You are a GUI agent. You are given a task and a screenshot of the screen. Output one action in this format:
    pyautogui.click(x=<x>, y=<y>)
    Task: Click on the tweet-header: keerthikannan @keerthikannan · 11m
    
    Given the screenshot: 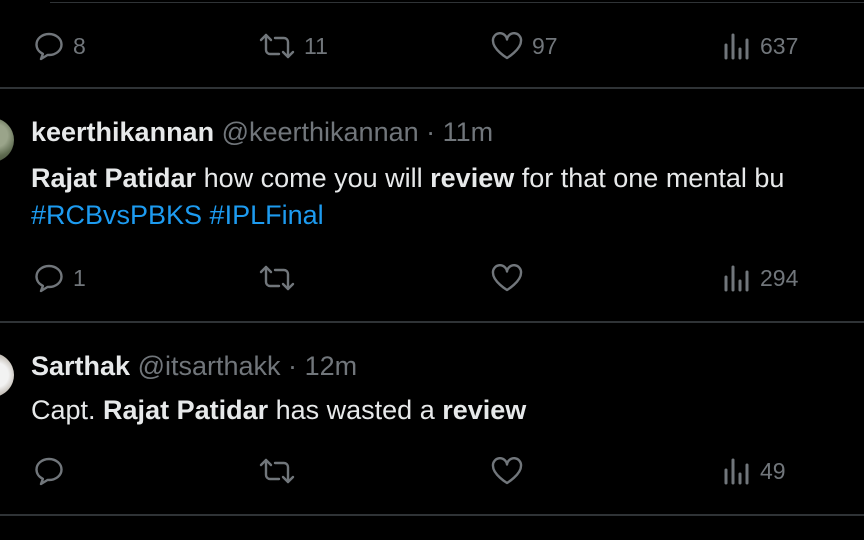 What is the action you would take?
    pyautogui.click(x=262, y=132)
    